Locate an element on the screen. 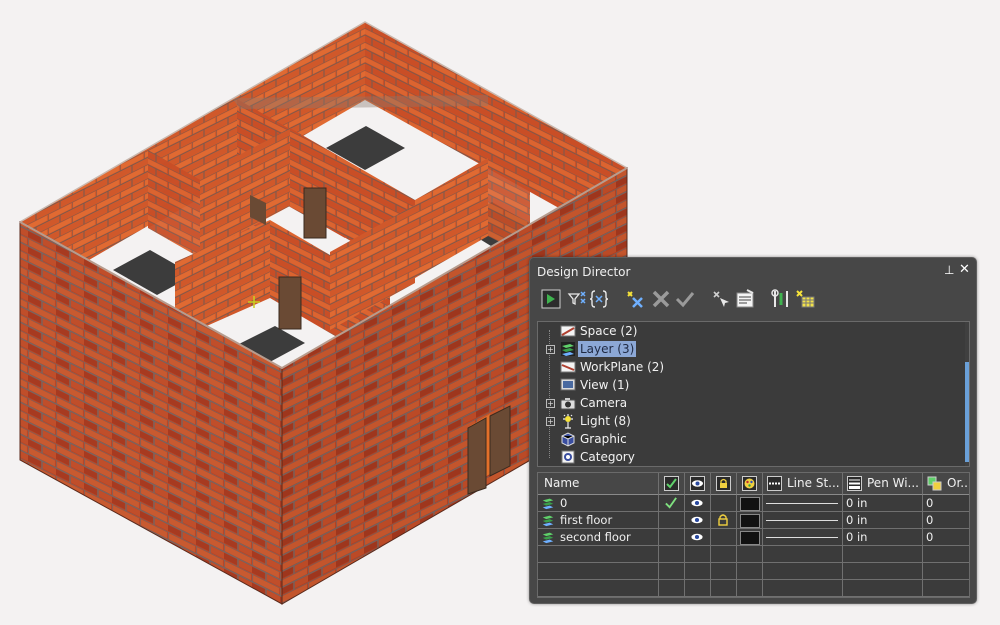 Image resolution: width=1000 pixels, height=625 pixels. column-header-lock is located at coordinates (724, 484).